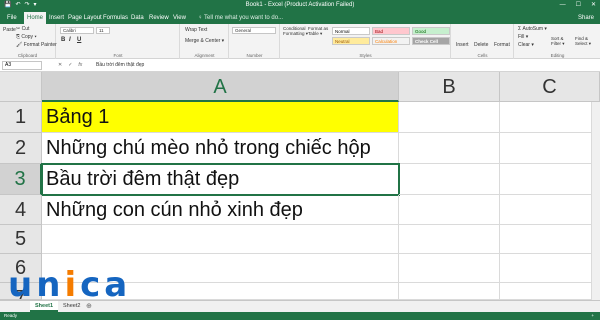 This screenshot has height=320, width=600. I want to click on tab-page-layout: Page Layout, so click(85, 18).